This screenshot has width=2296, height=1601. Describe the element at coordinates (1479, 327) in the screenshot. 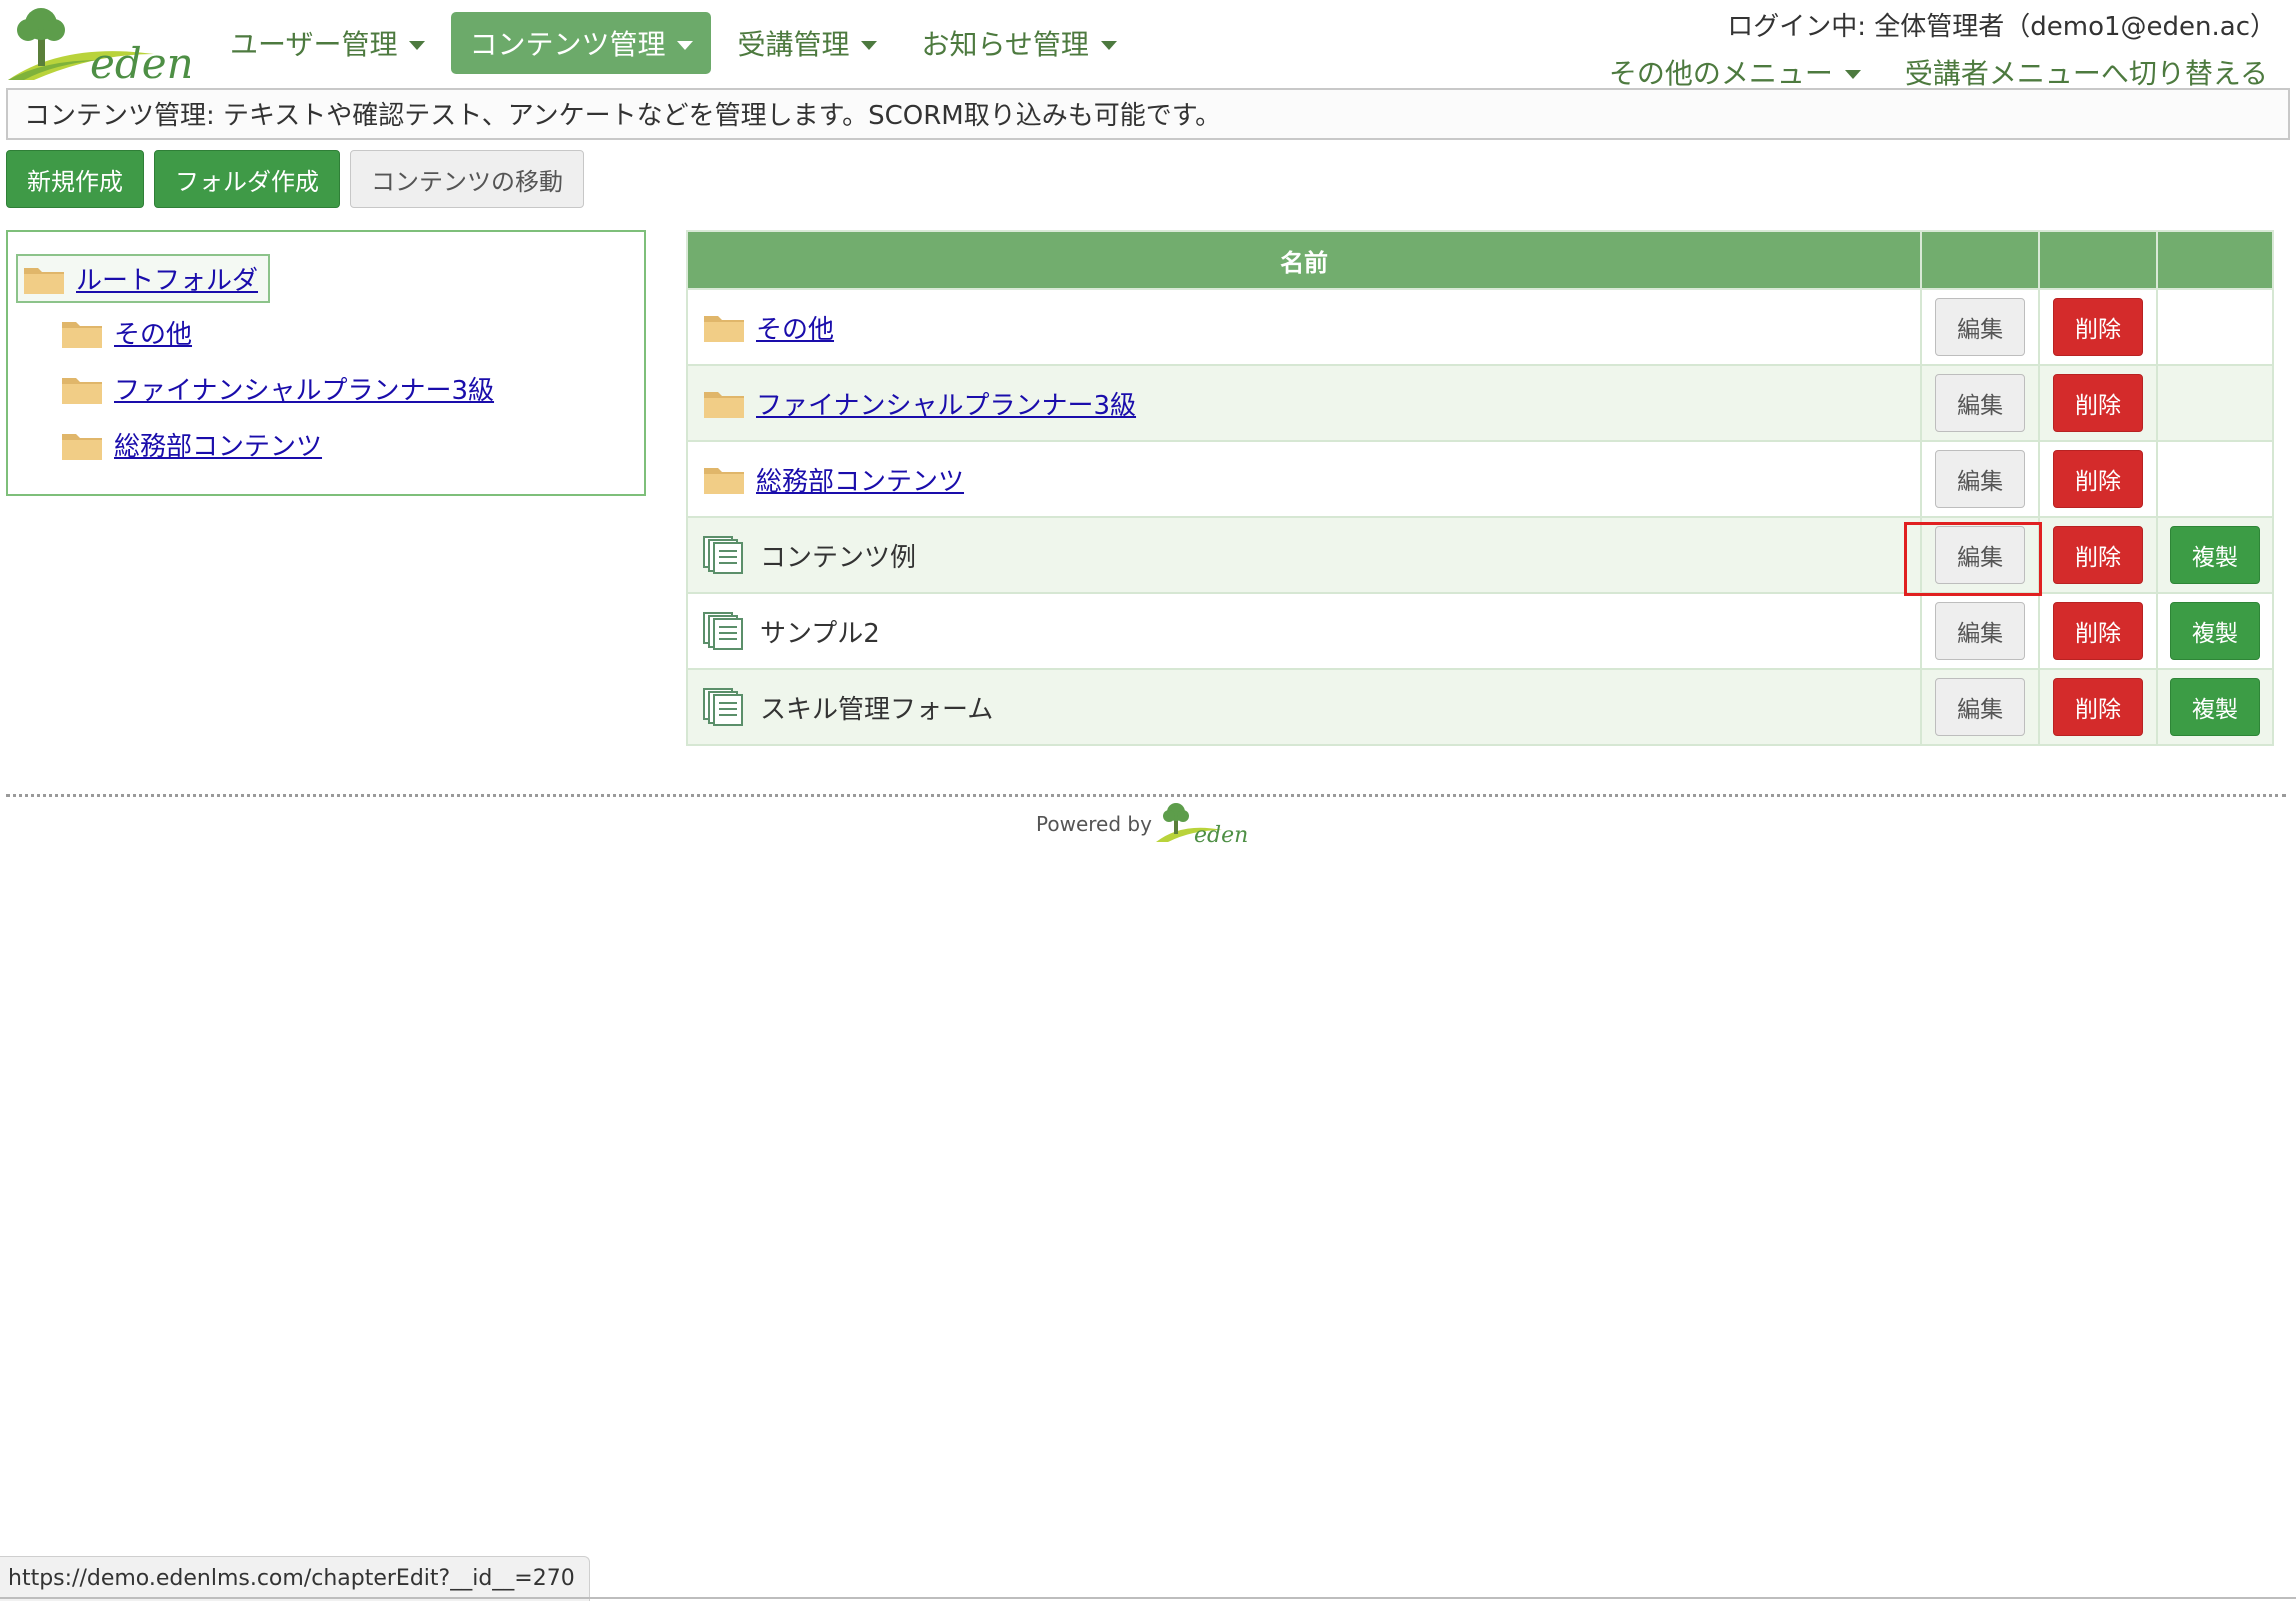

I see `table-row: その他 編集 削除` at that location.